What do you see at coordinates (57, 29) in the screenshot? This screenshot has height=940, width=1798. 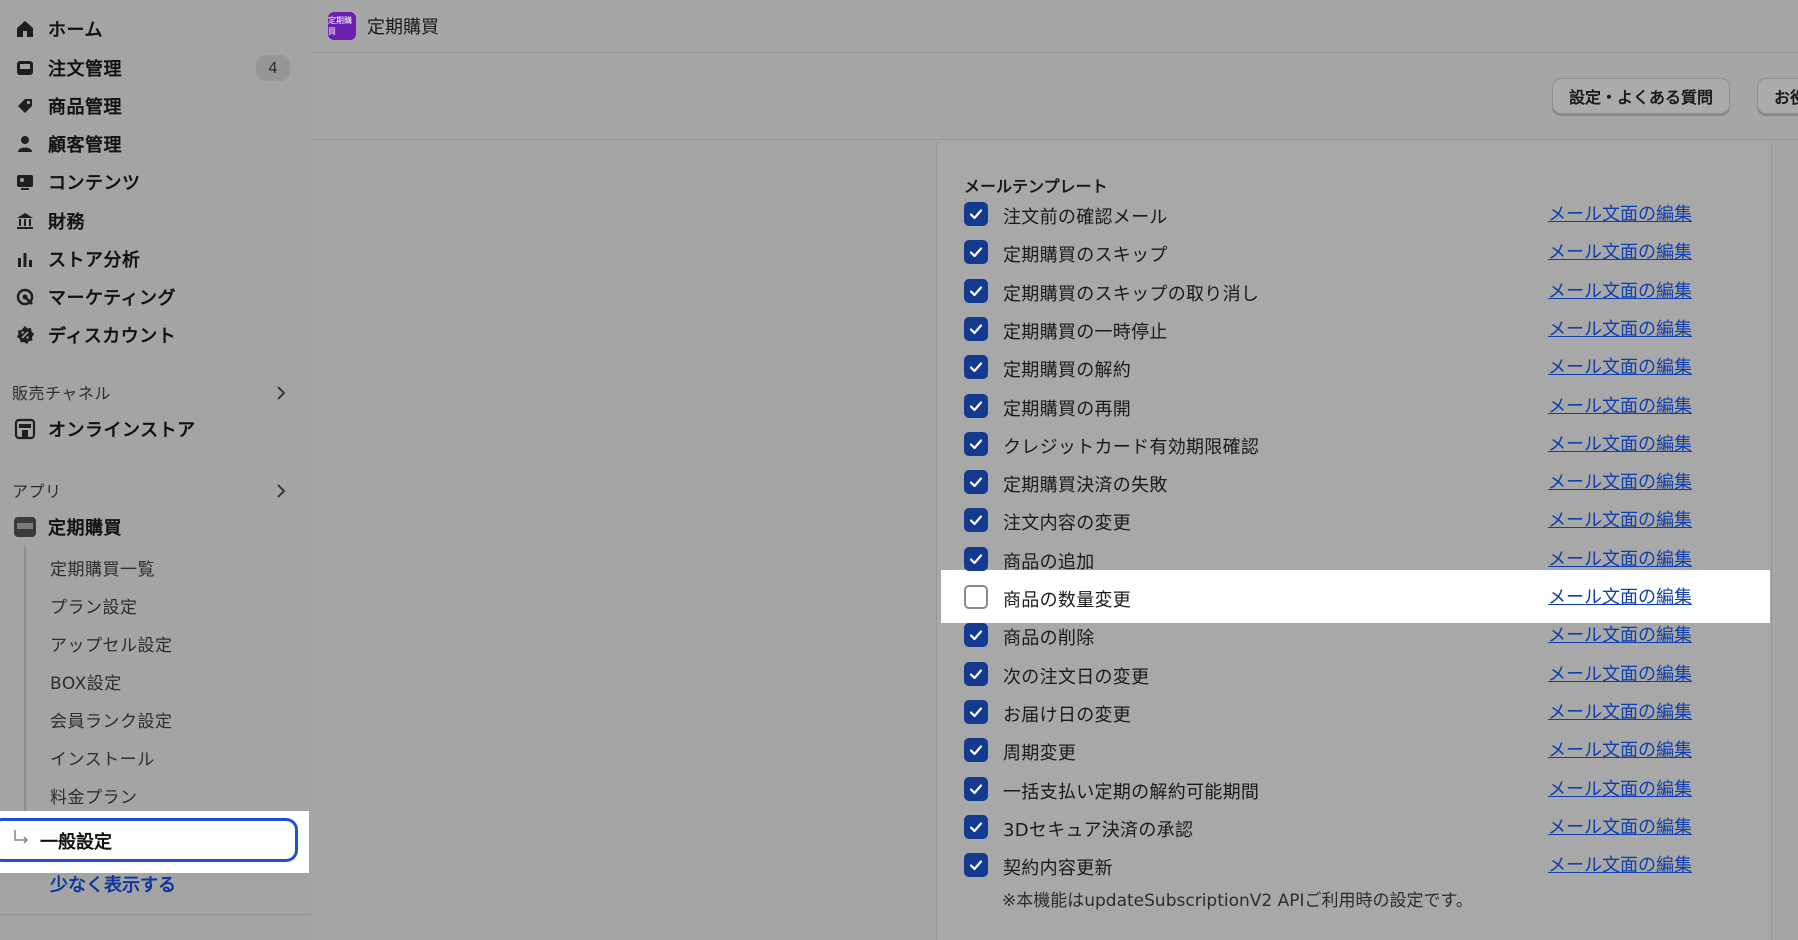 I see `nav-home: ホーム` at bounding box center [57, 29].